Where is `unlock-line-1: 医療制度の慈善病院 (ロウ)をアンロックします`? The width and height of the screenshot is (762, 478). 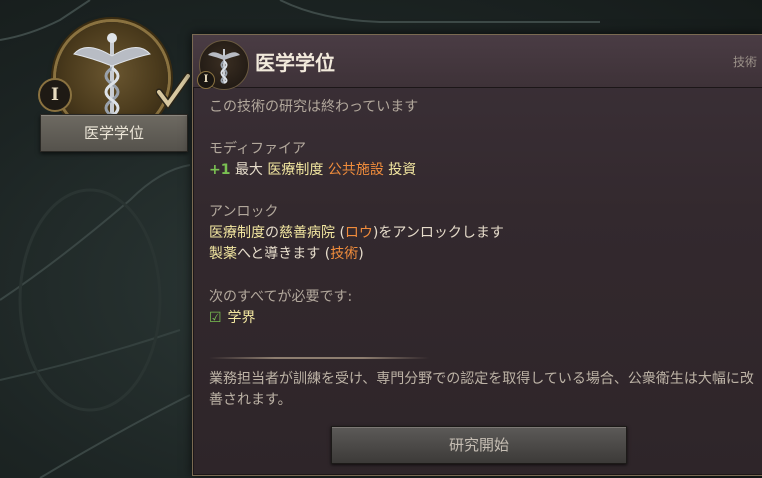 unlock-line-1: 医療制度の慈善病院 (ロウ)をアンロックします is located at coordinates (356, 233).